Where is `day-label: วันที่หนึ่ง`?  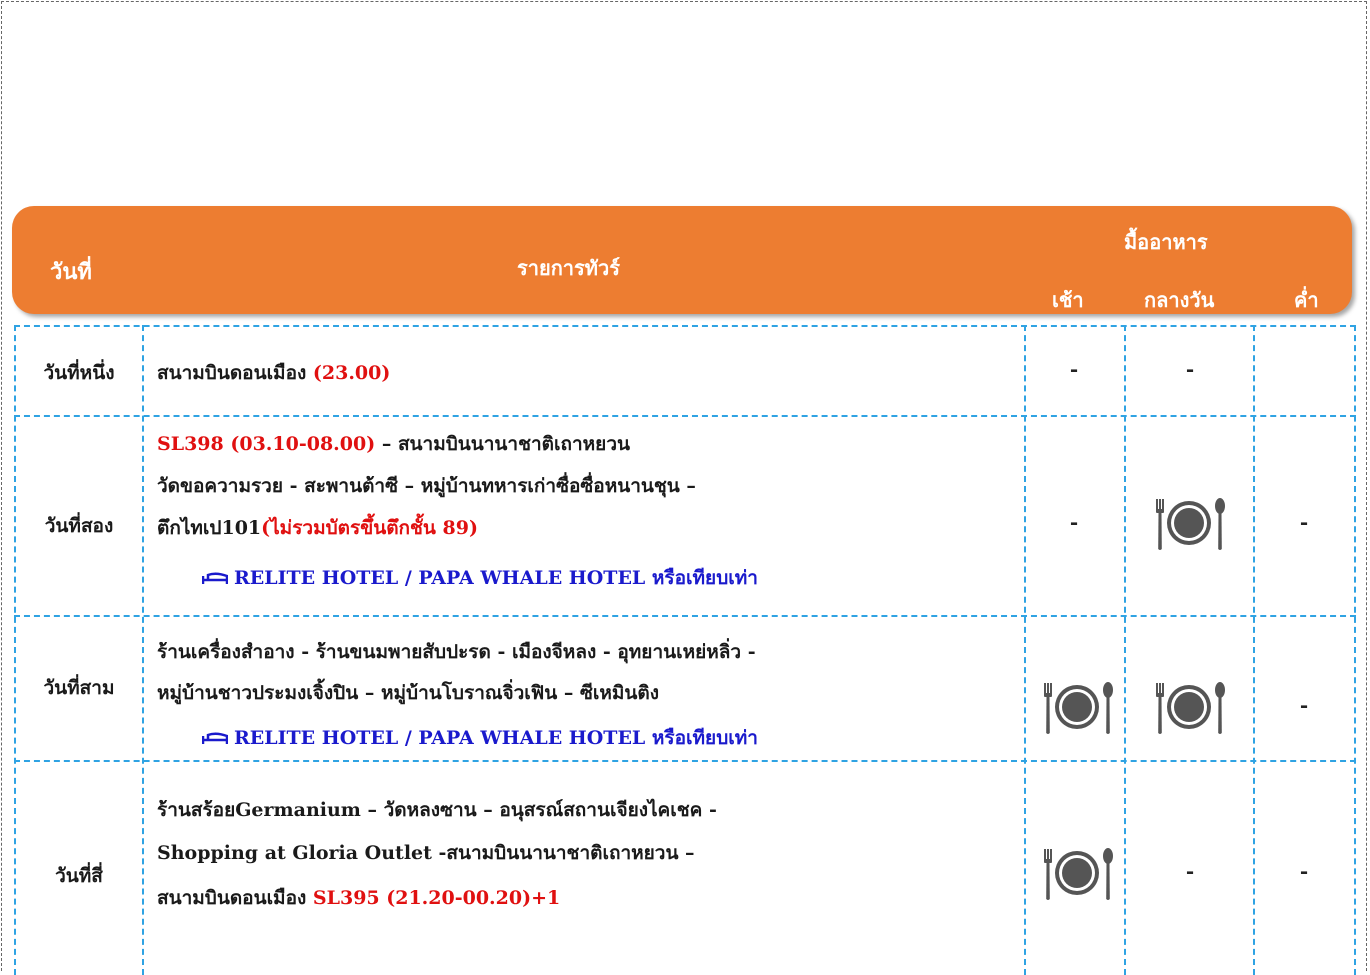
day-label: วันที่หนึ่ง is located at coordinates (79, 373).